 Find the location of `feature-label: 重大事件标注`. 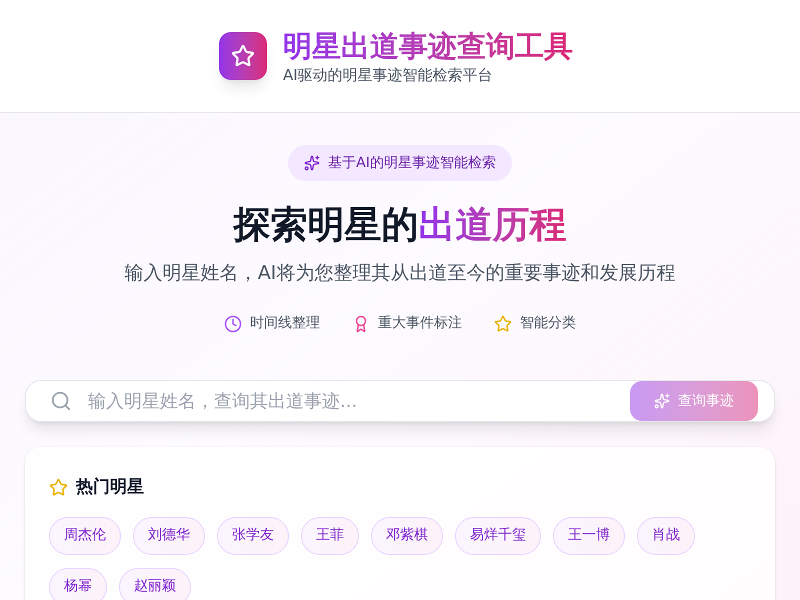

feature-label: 重大事件标注 is located at coordinates (420, 323).